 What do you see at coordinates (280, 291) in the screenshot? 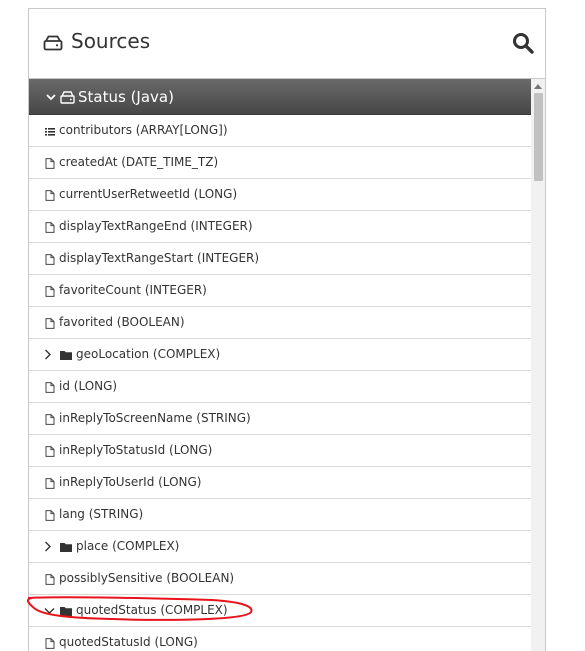
I see `tree-node-field: favoriteCount (INTEGER)` at bounding box center [280, 291].